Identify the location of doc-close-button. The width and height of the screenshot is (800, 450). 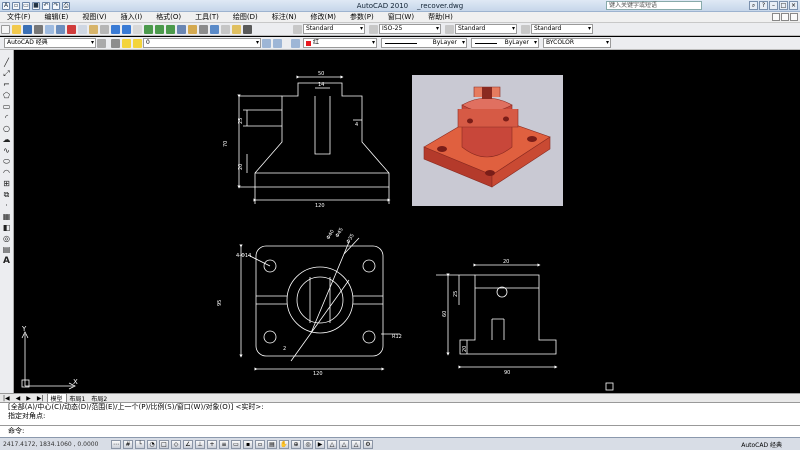
(794, 17).